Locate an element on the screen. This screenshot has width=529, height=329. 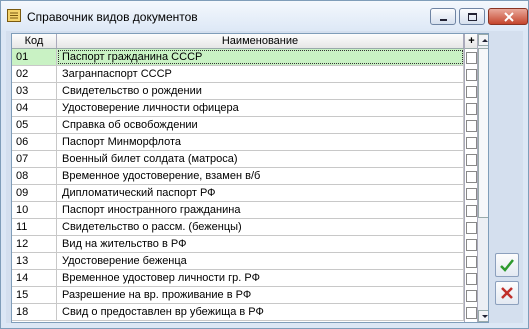
ok-button is located at coordinates (507, 265).